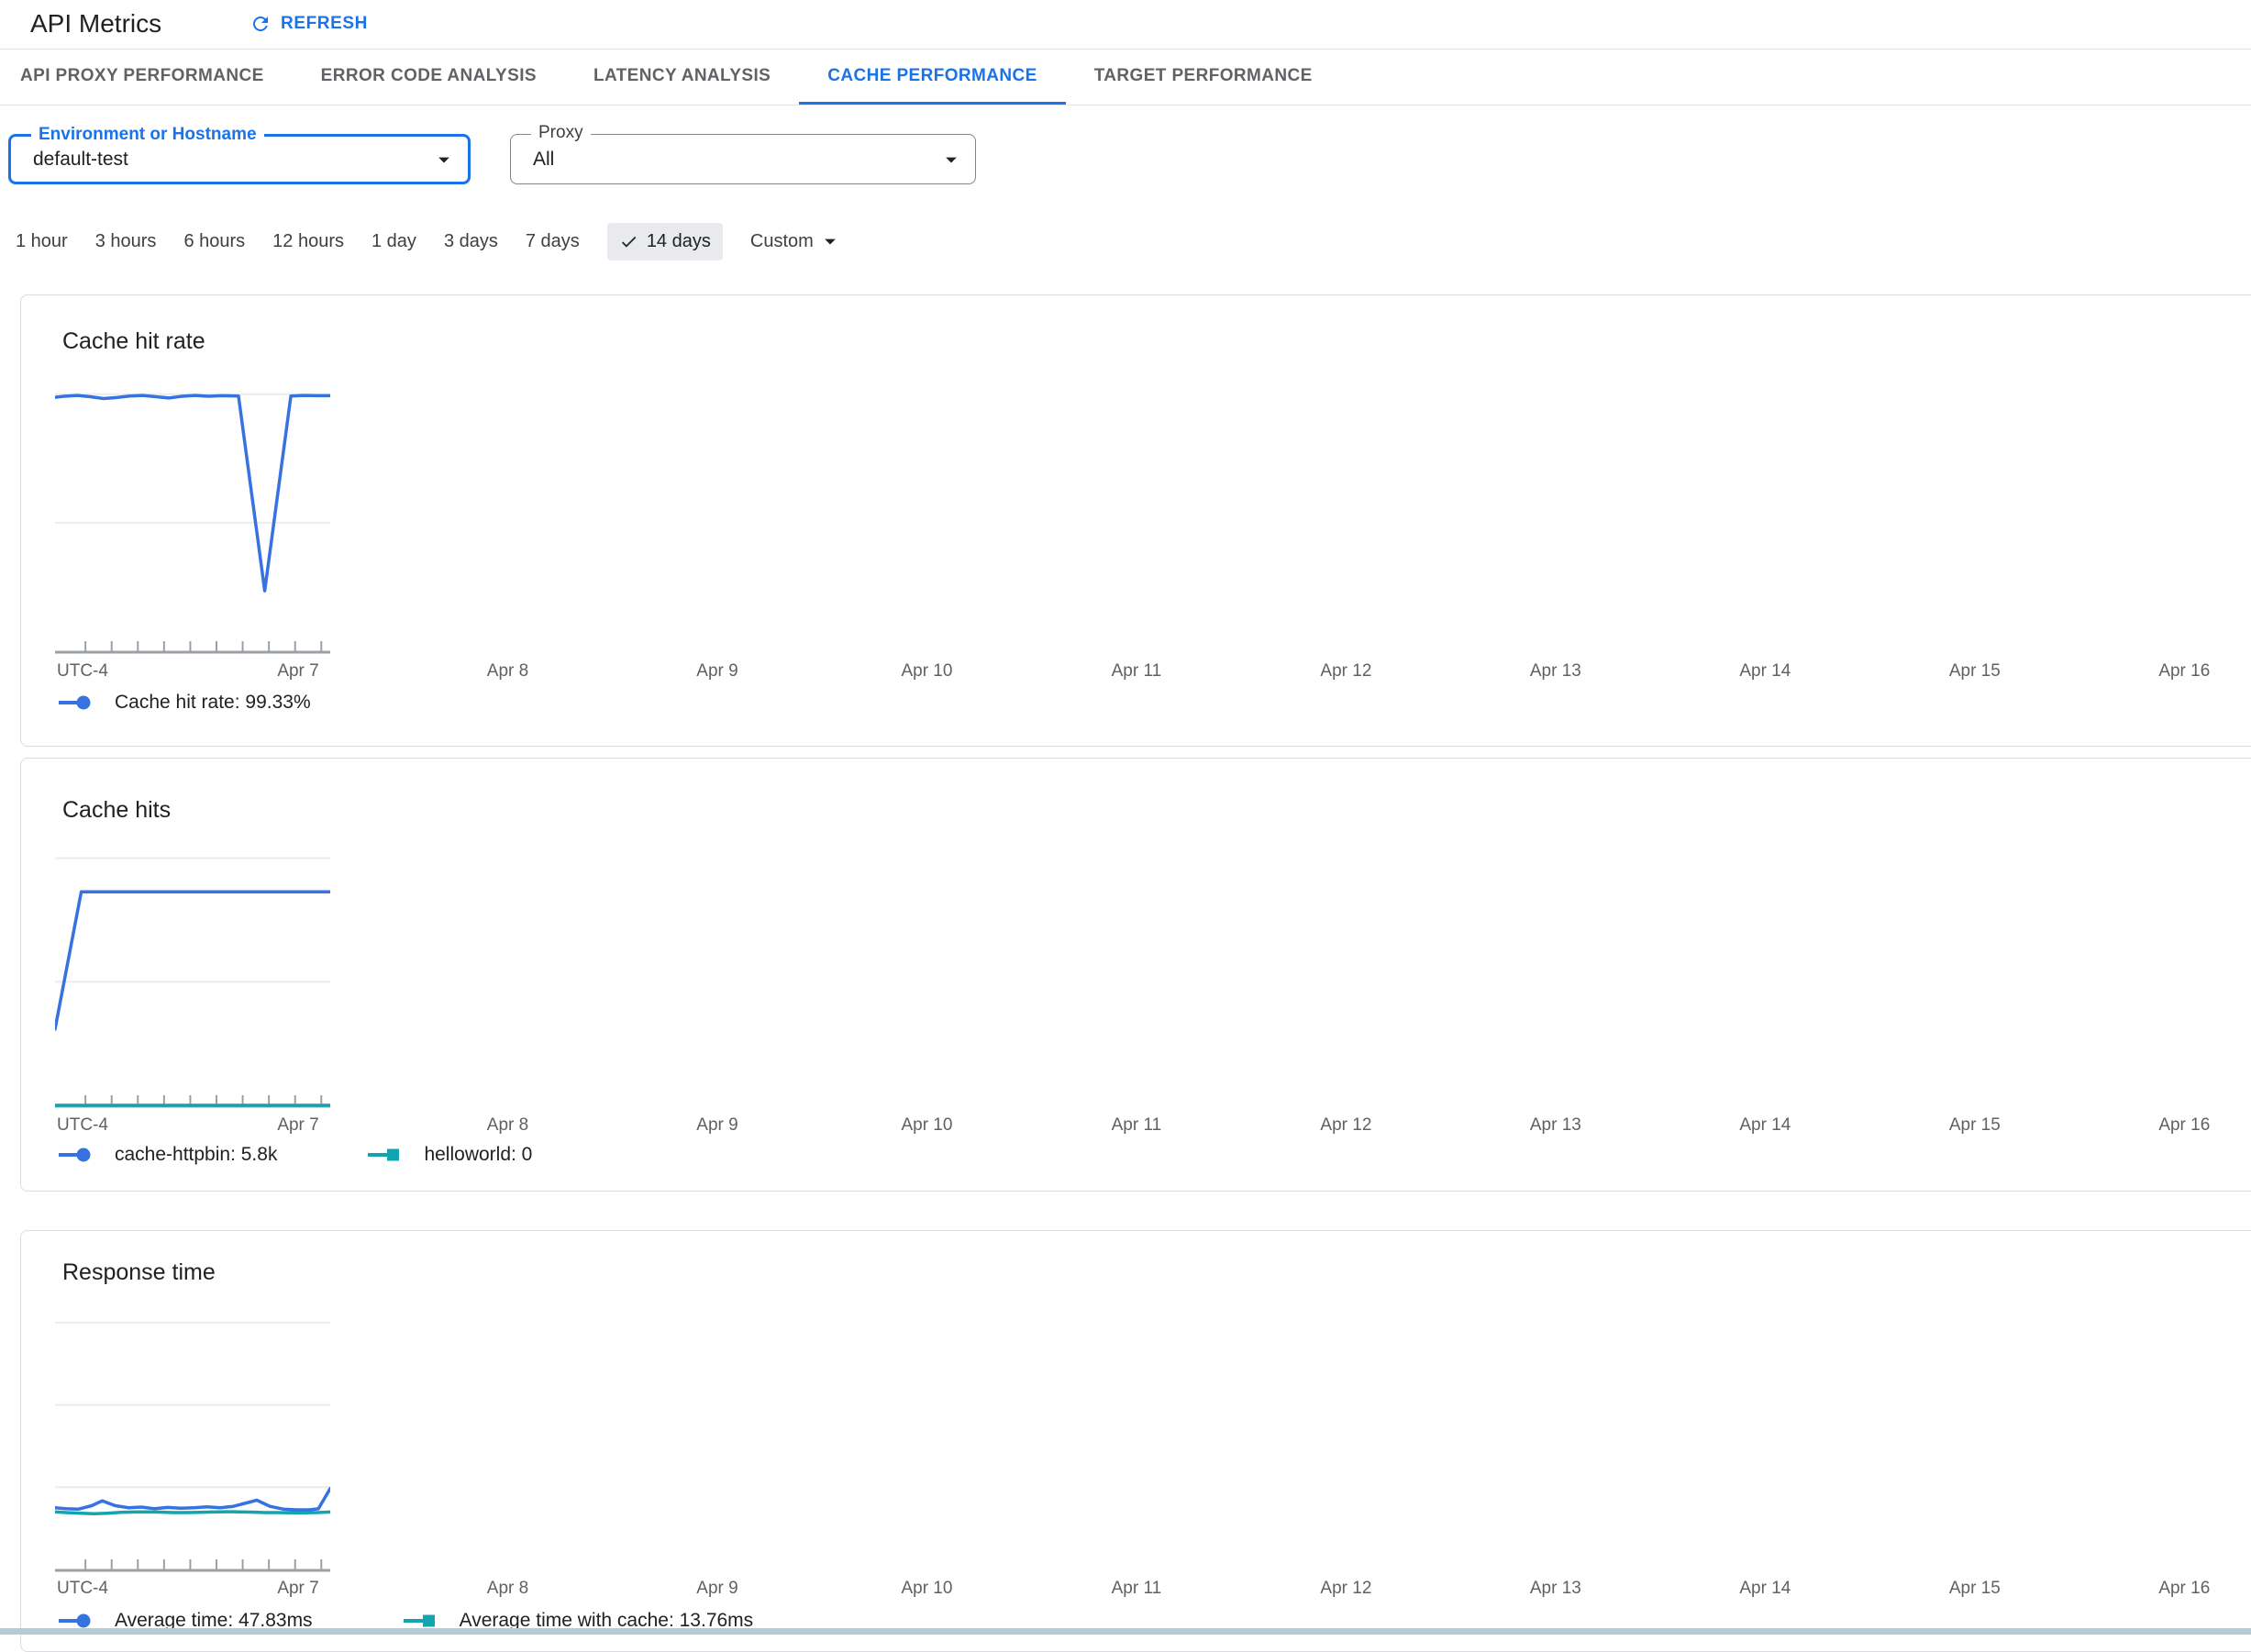  What do you see at coordinates (213, 703) in the screenshot?
I see `legend-label: Cache hit rate: 99.33%` at bounding box center [213, 703].